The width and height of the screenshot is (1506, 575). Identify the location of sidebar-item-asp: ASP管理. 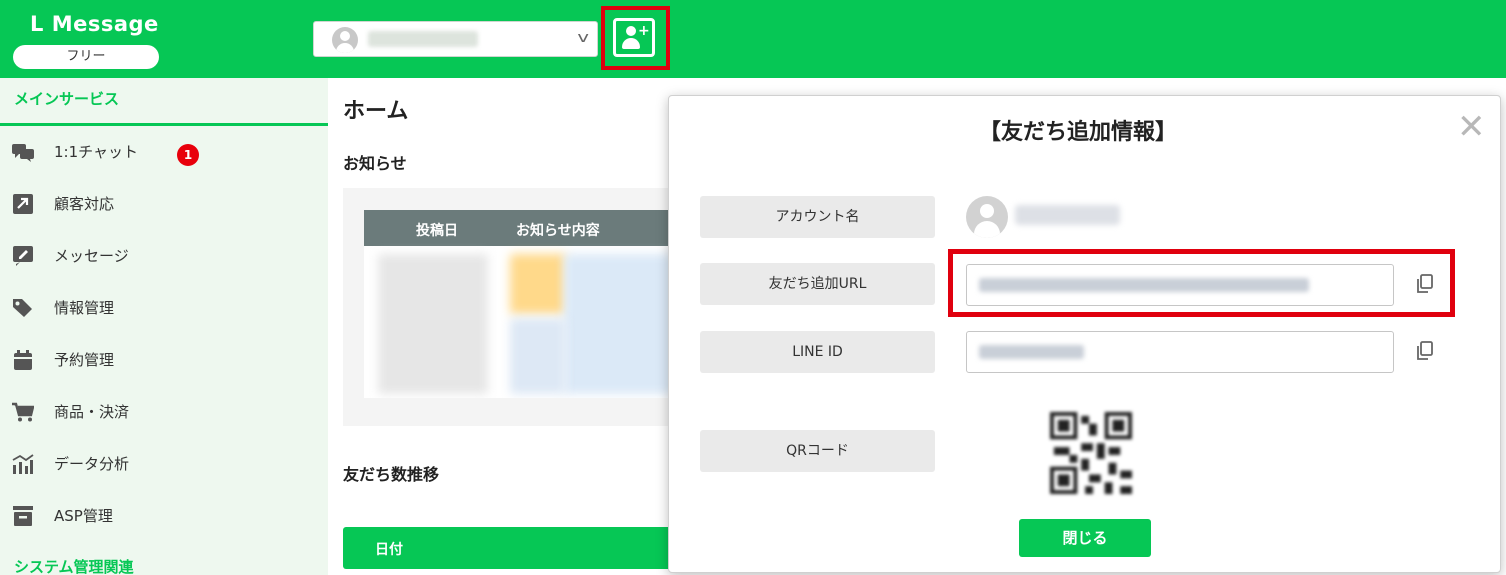
(164, 516).